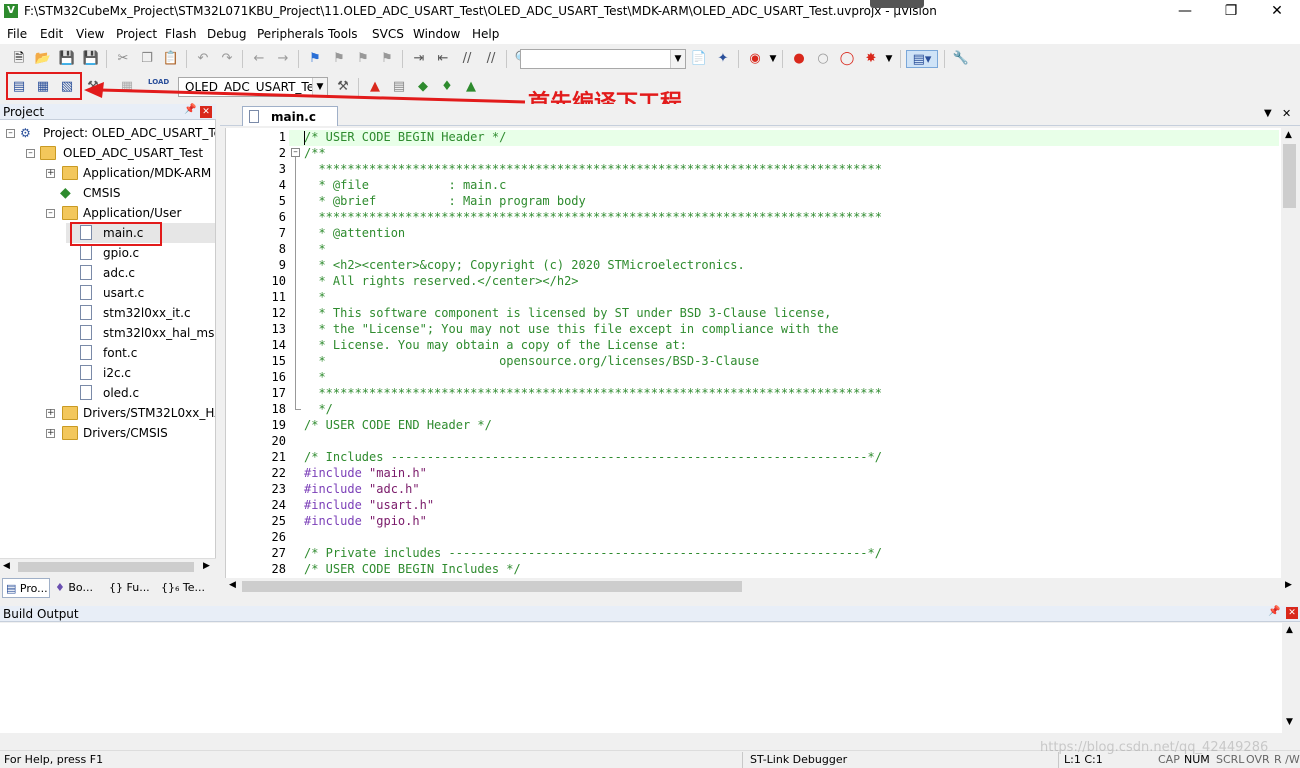 The image size is (1300, 768). Describe the element at coordinates (70, 413) in the screenshot. I see `folder-icon` at that location.